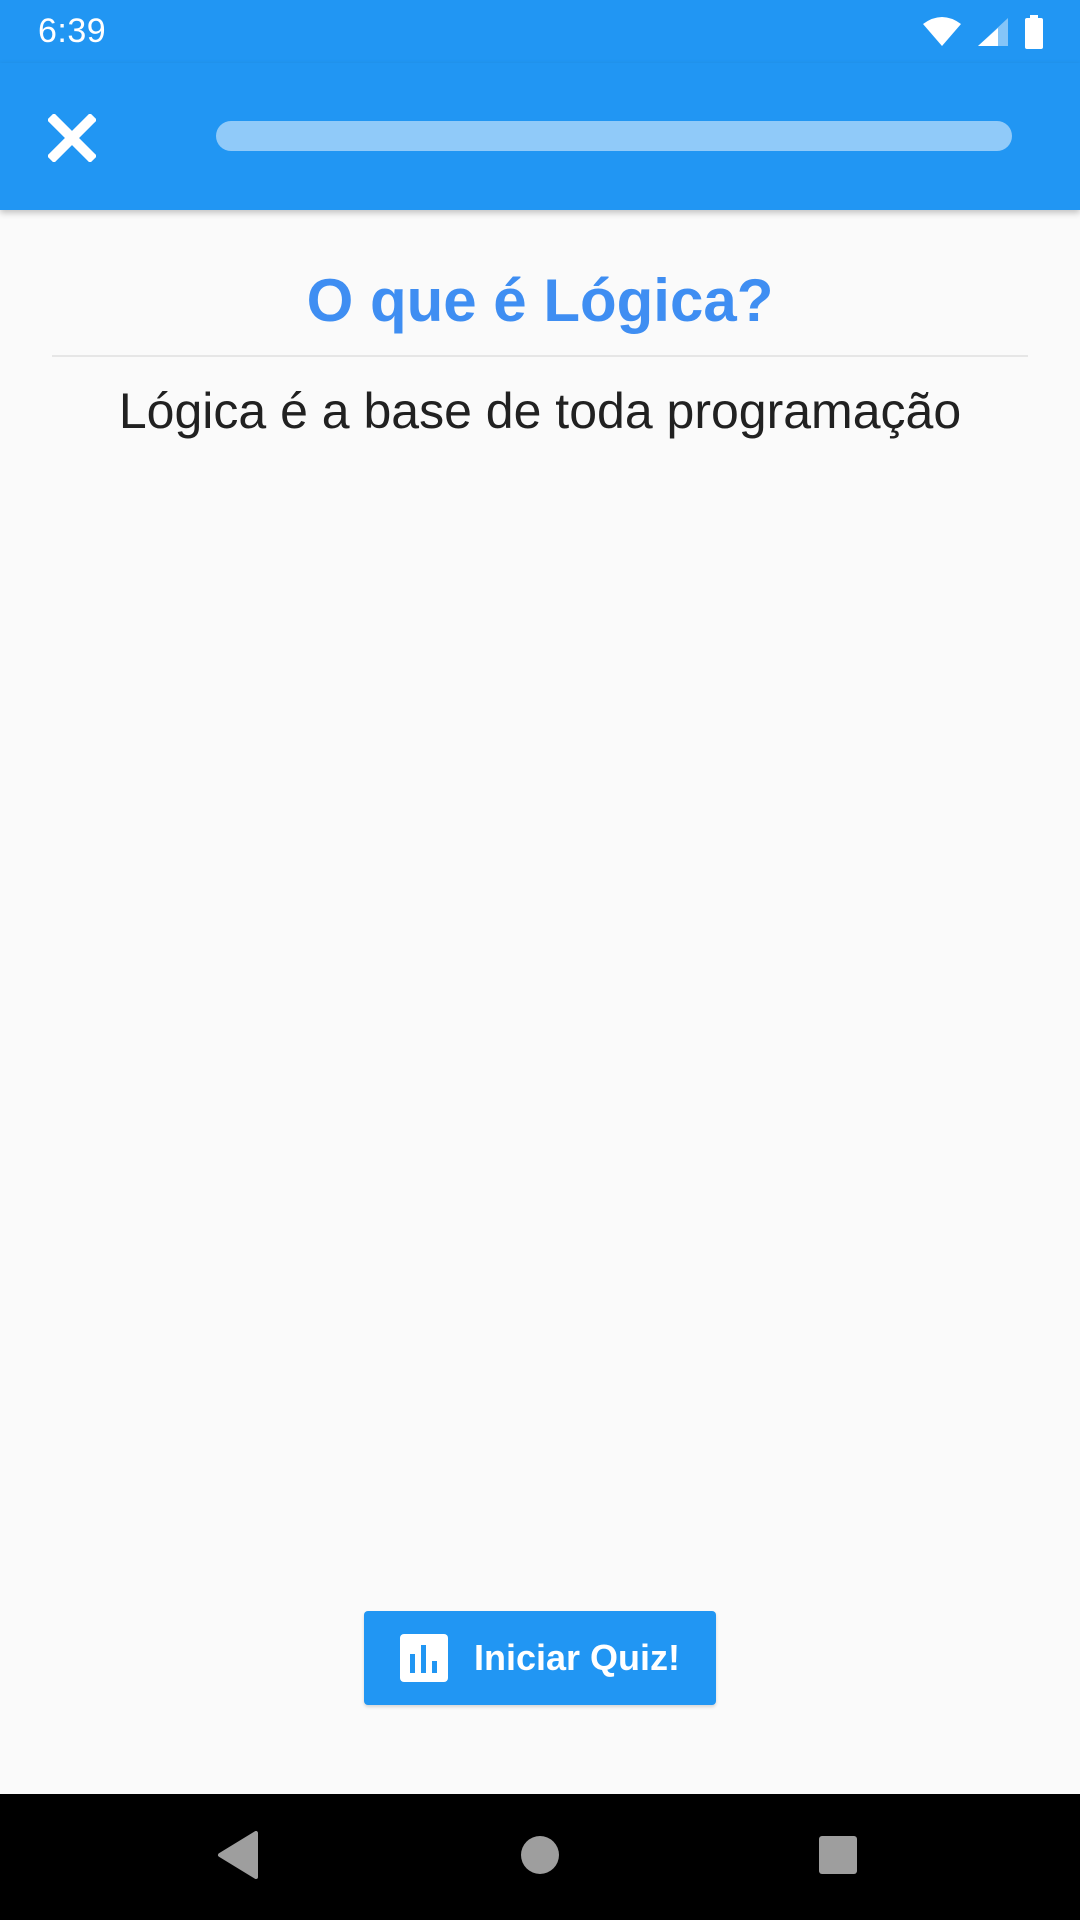 The image size is (1080, 1920). Describe the element at coordinates (540, 411) in the screenshot. I see `description-text: Lógica é a base de toda programação` at that location.